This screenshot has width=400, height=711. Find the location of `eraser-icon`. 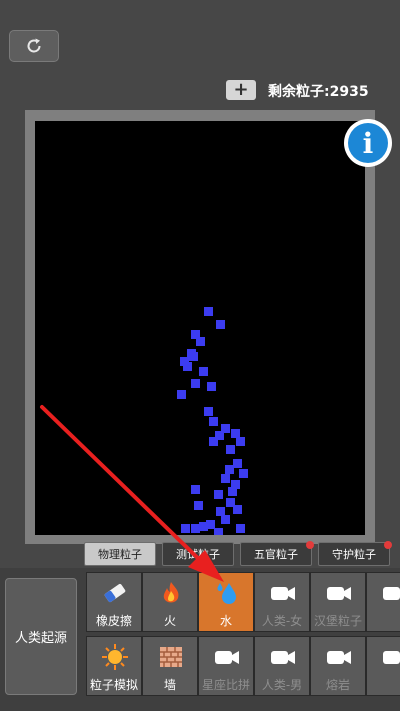

eraser-icon is located at coordinates (115, 593).